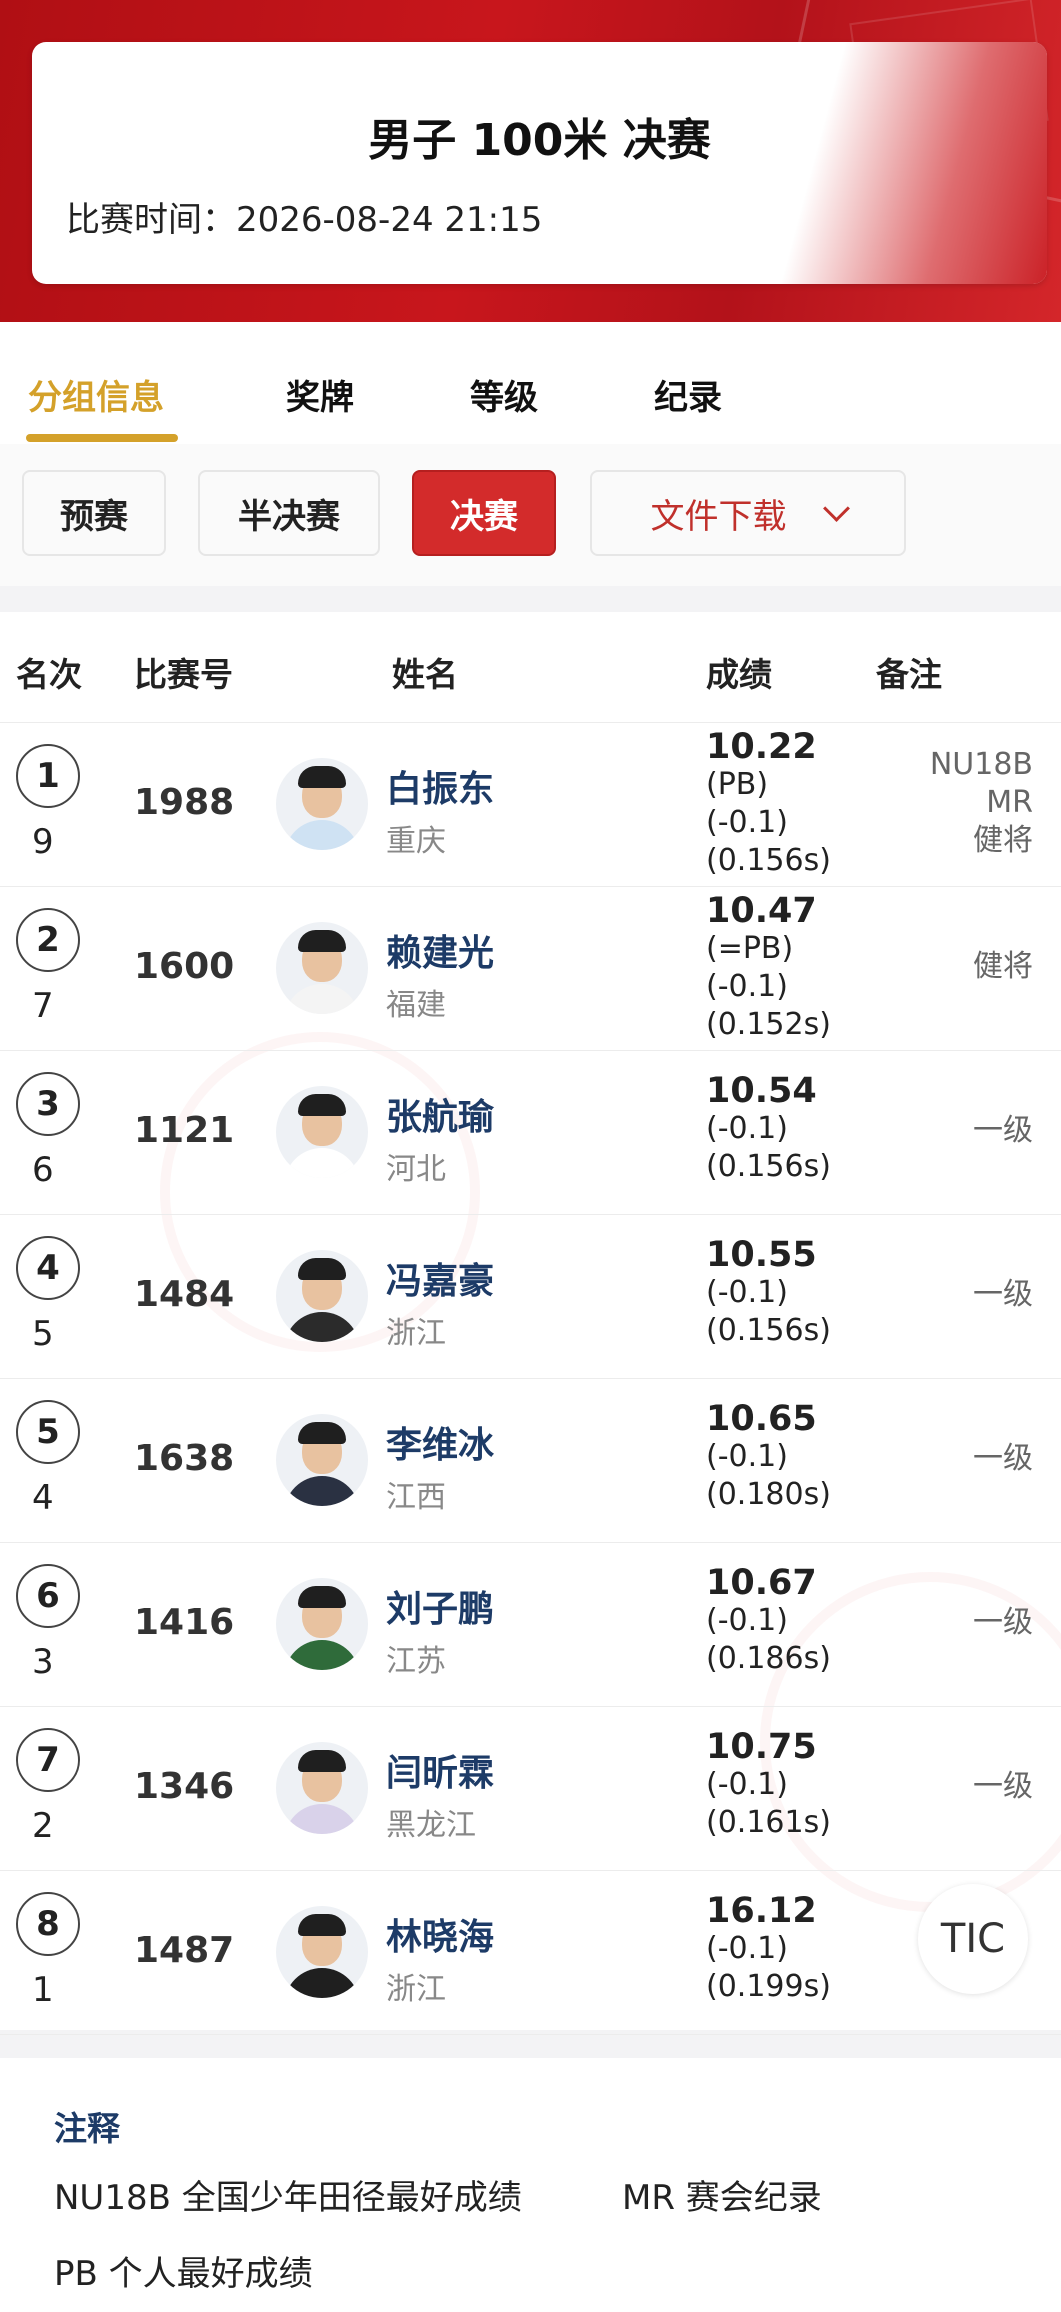  Describe the element at coordinates (431, 1825) in the screenshot. I see `athlete-province: 黑龙江` at that location.